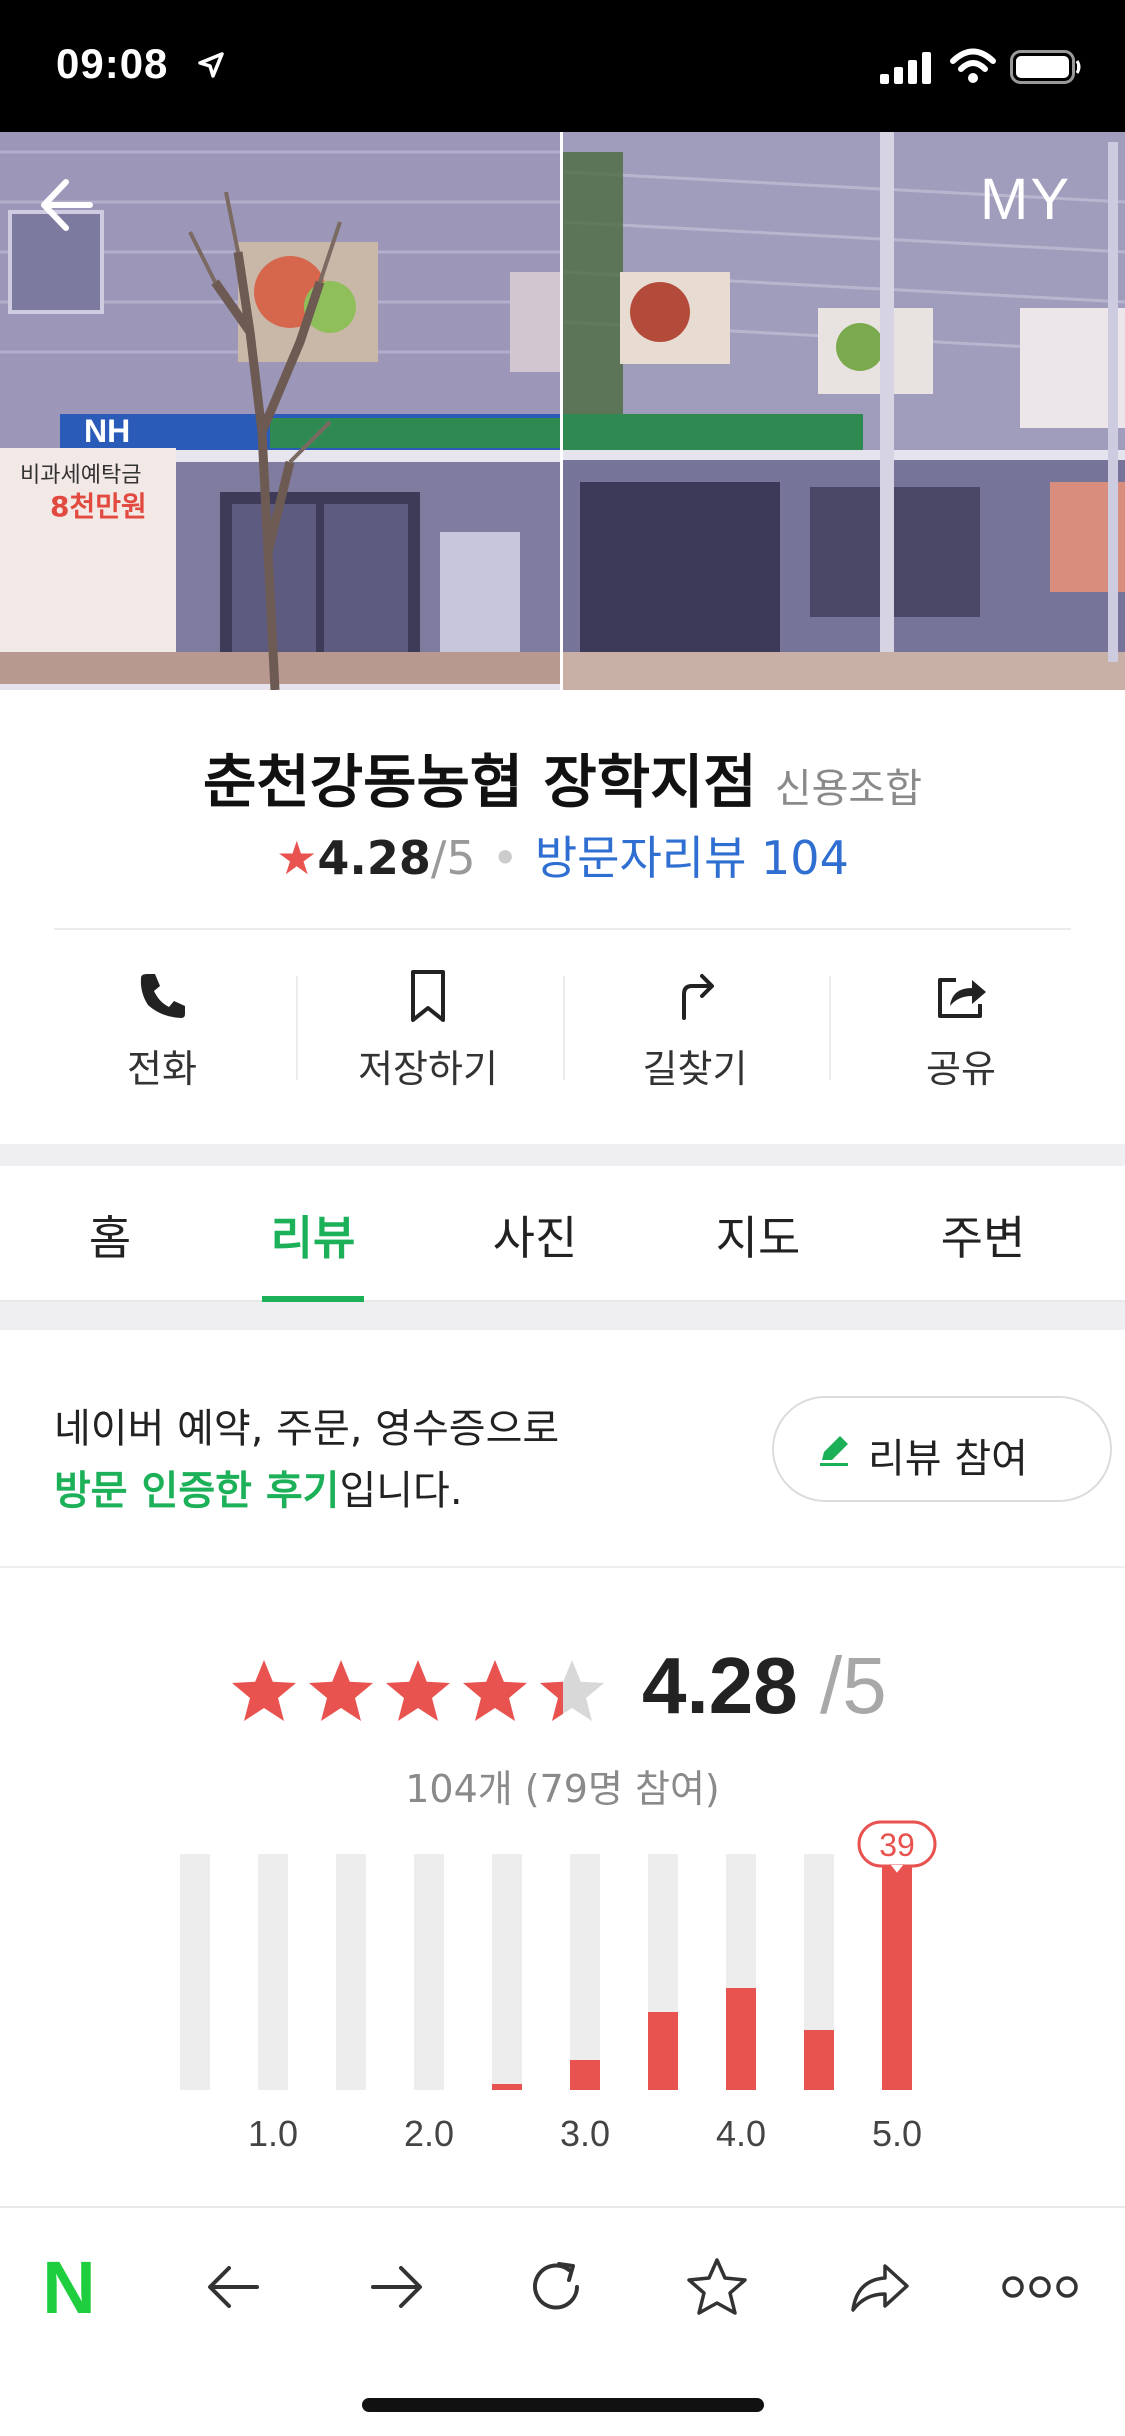  What do you see at coordinates (107, 431) in the screenshot?
I see `hero-sign-brand: NH` at bounding box center [107, 431].